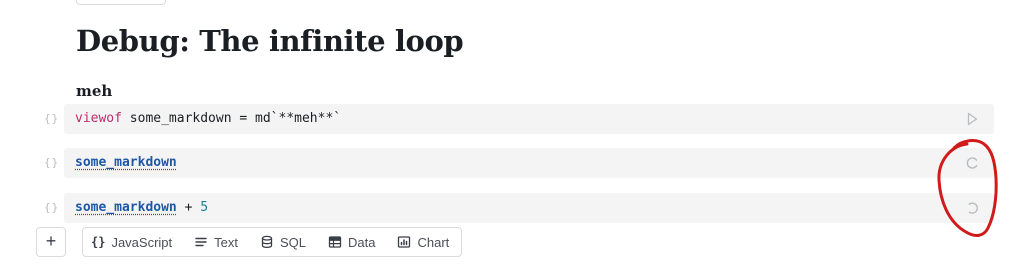 Image resolution: width=1024 pixels, height=279 pixels. Describe the element at coordinates (529, 208) in the screenshot. I see `cell-editor: some_markdown + 5` at that location.